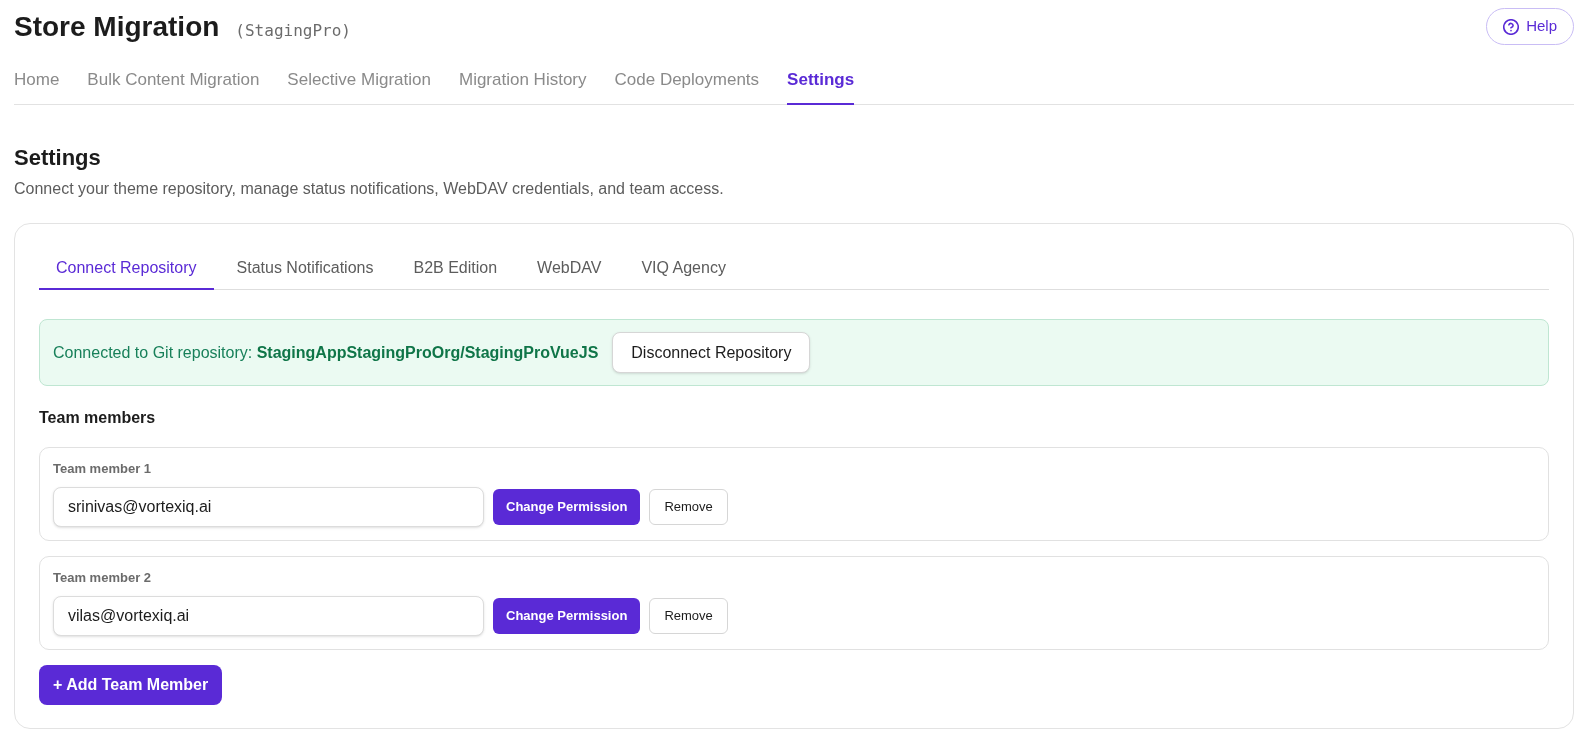  I want to click on section-title: Settings, so click(57, 158).